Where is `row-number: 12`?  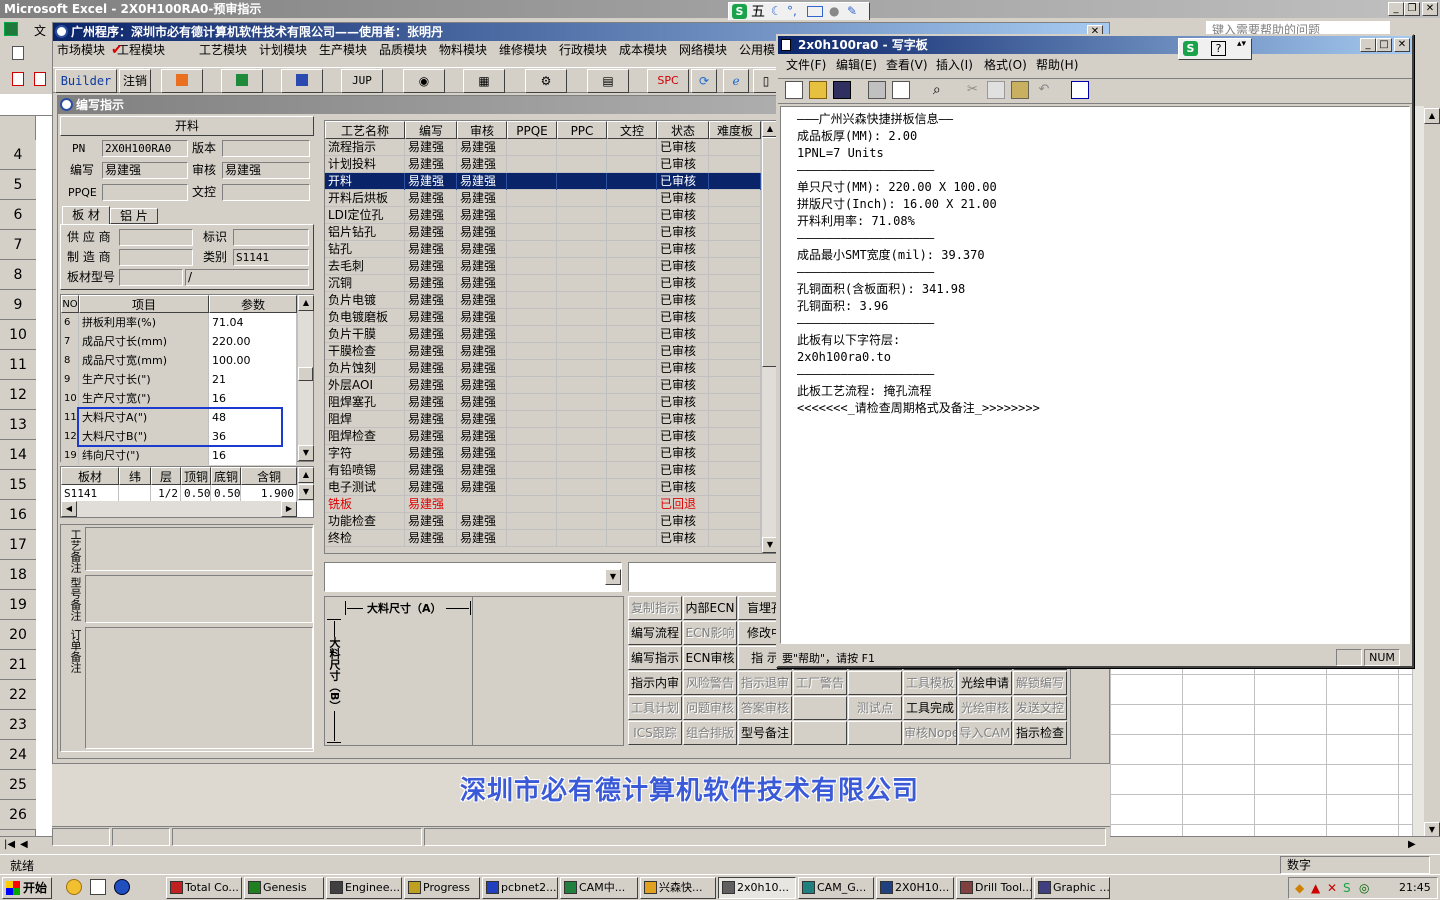 row-number: 12 is located at coordinates (18, 395).